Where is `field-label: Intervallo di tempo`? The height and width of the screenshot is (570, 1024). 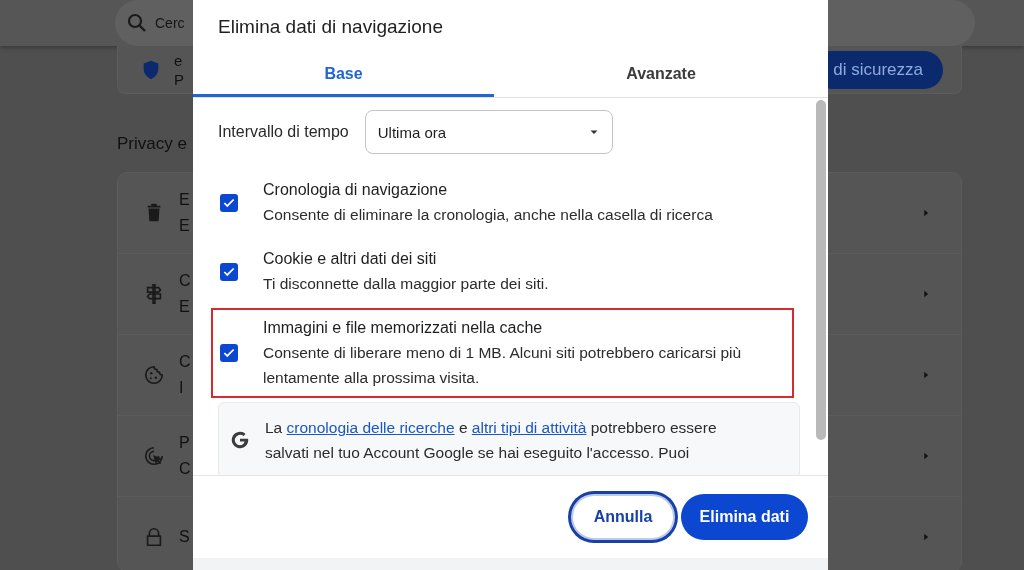 field-label: Intervallo di tempo is located at coordinates (283, 132).